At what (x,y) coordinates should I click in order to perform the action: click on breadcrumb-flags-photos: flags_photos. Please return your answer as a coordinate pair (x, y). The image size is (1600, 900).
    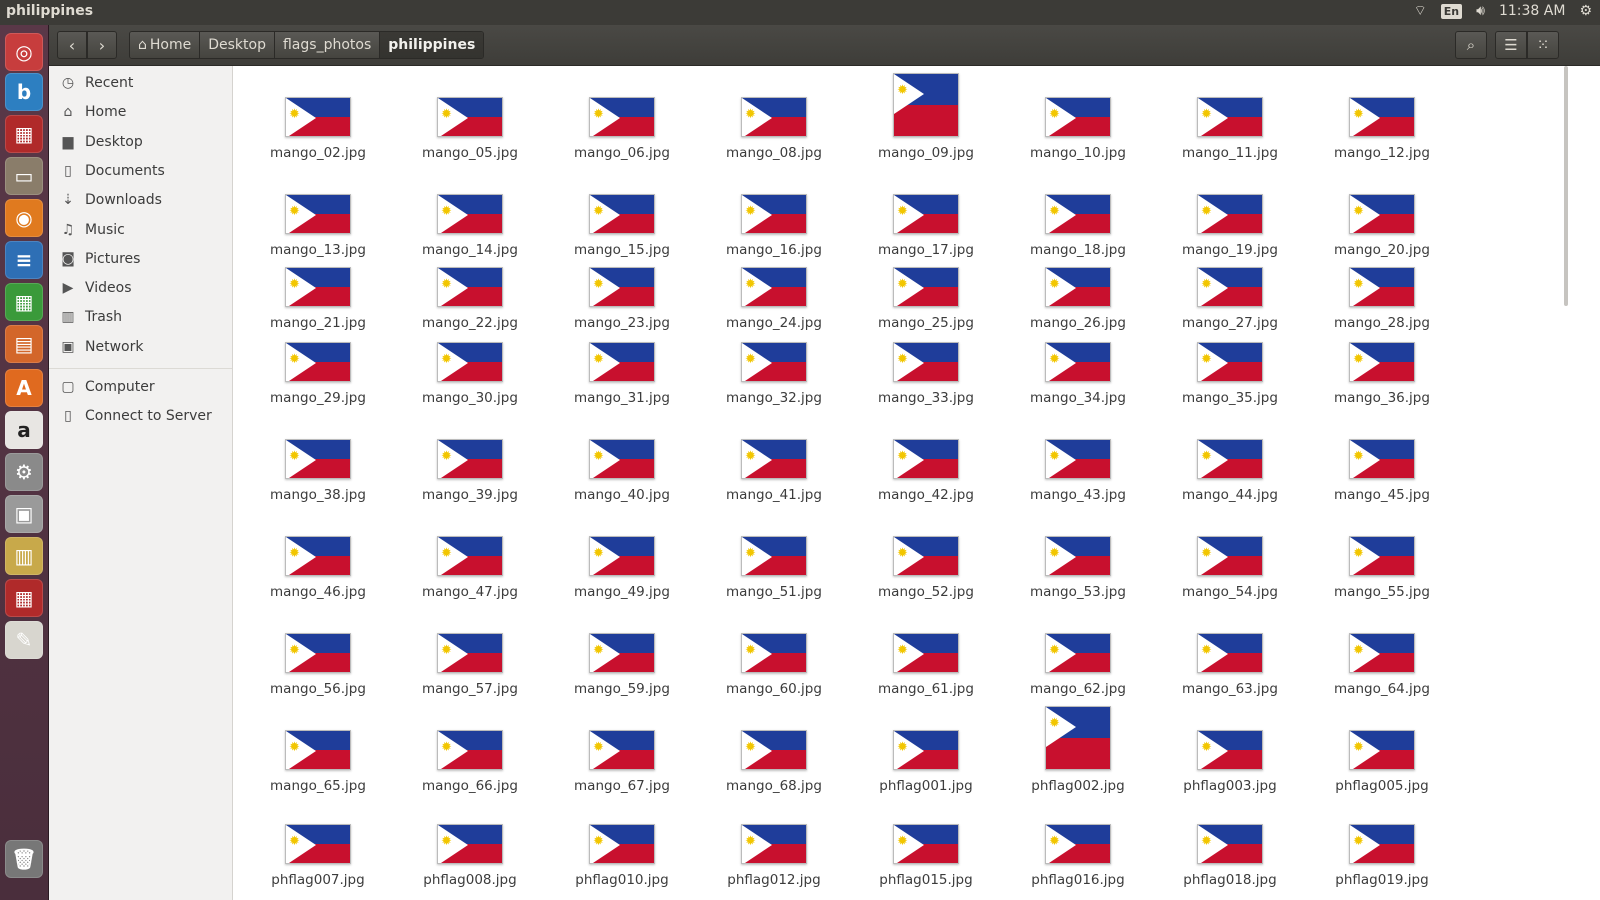
    Looking at the image, I should click on (327, 45).